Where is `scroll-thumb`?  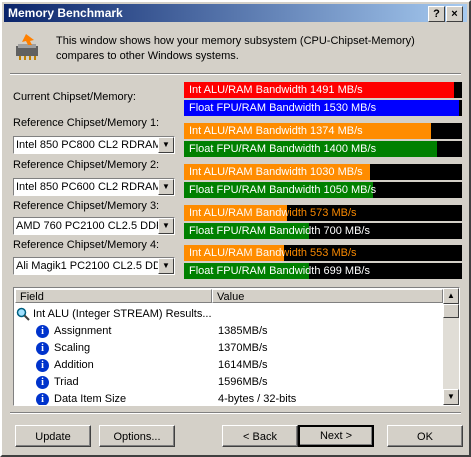 scroll-thumb is located at coordinates (451, 311).